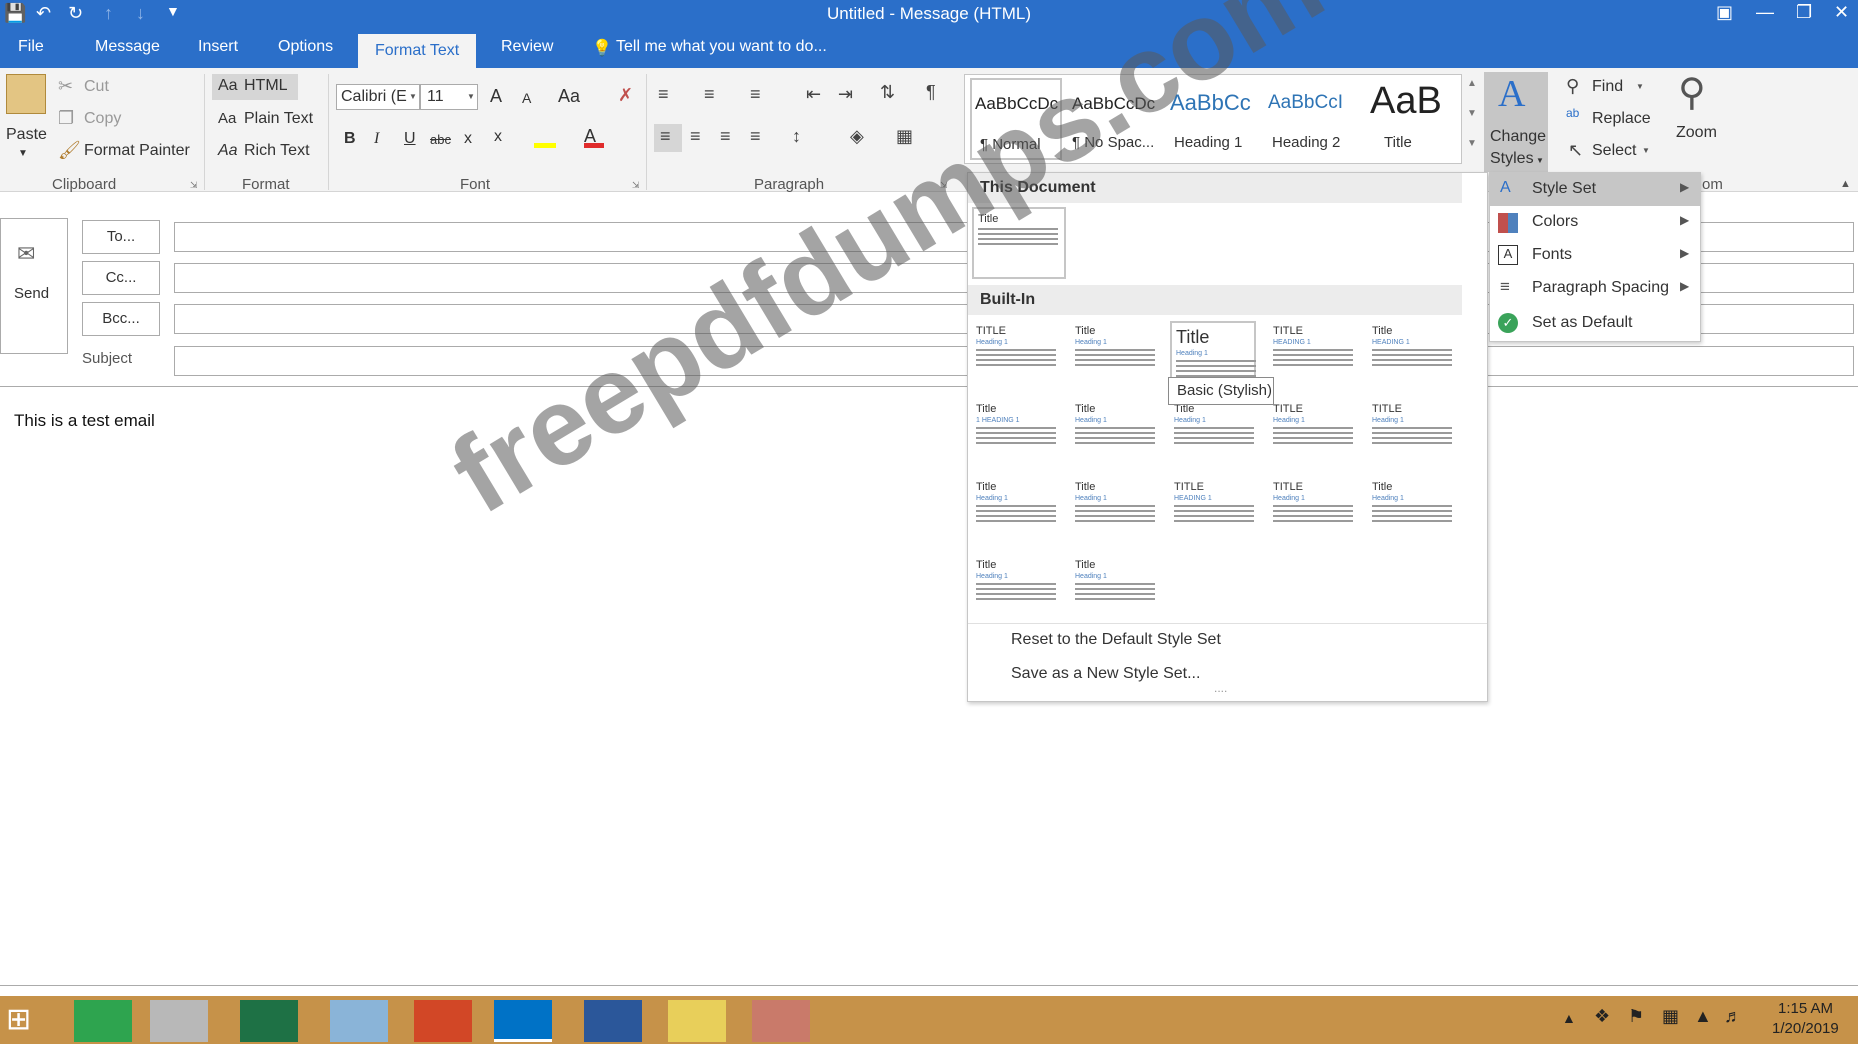 This screenshot has width=1858, height=1044. What do you see at coordinates (1845, 184) in the screenshot?
I see `collapse-ribbon-icon: ▲` at bounding box center [1845, 184].